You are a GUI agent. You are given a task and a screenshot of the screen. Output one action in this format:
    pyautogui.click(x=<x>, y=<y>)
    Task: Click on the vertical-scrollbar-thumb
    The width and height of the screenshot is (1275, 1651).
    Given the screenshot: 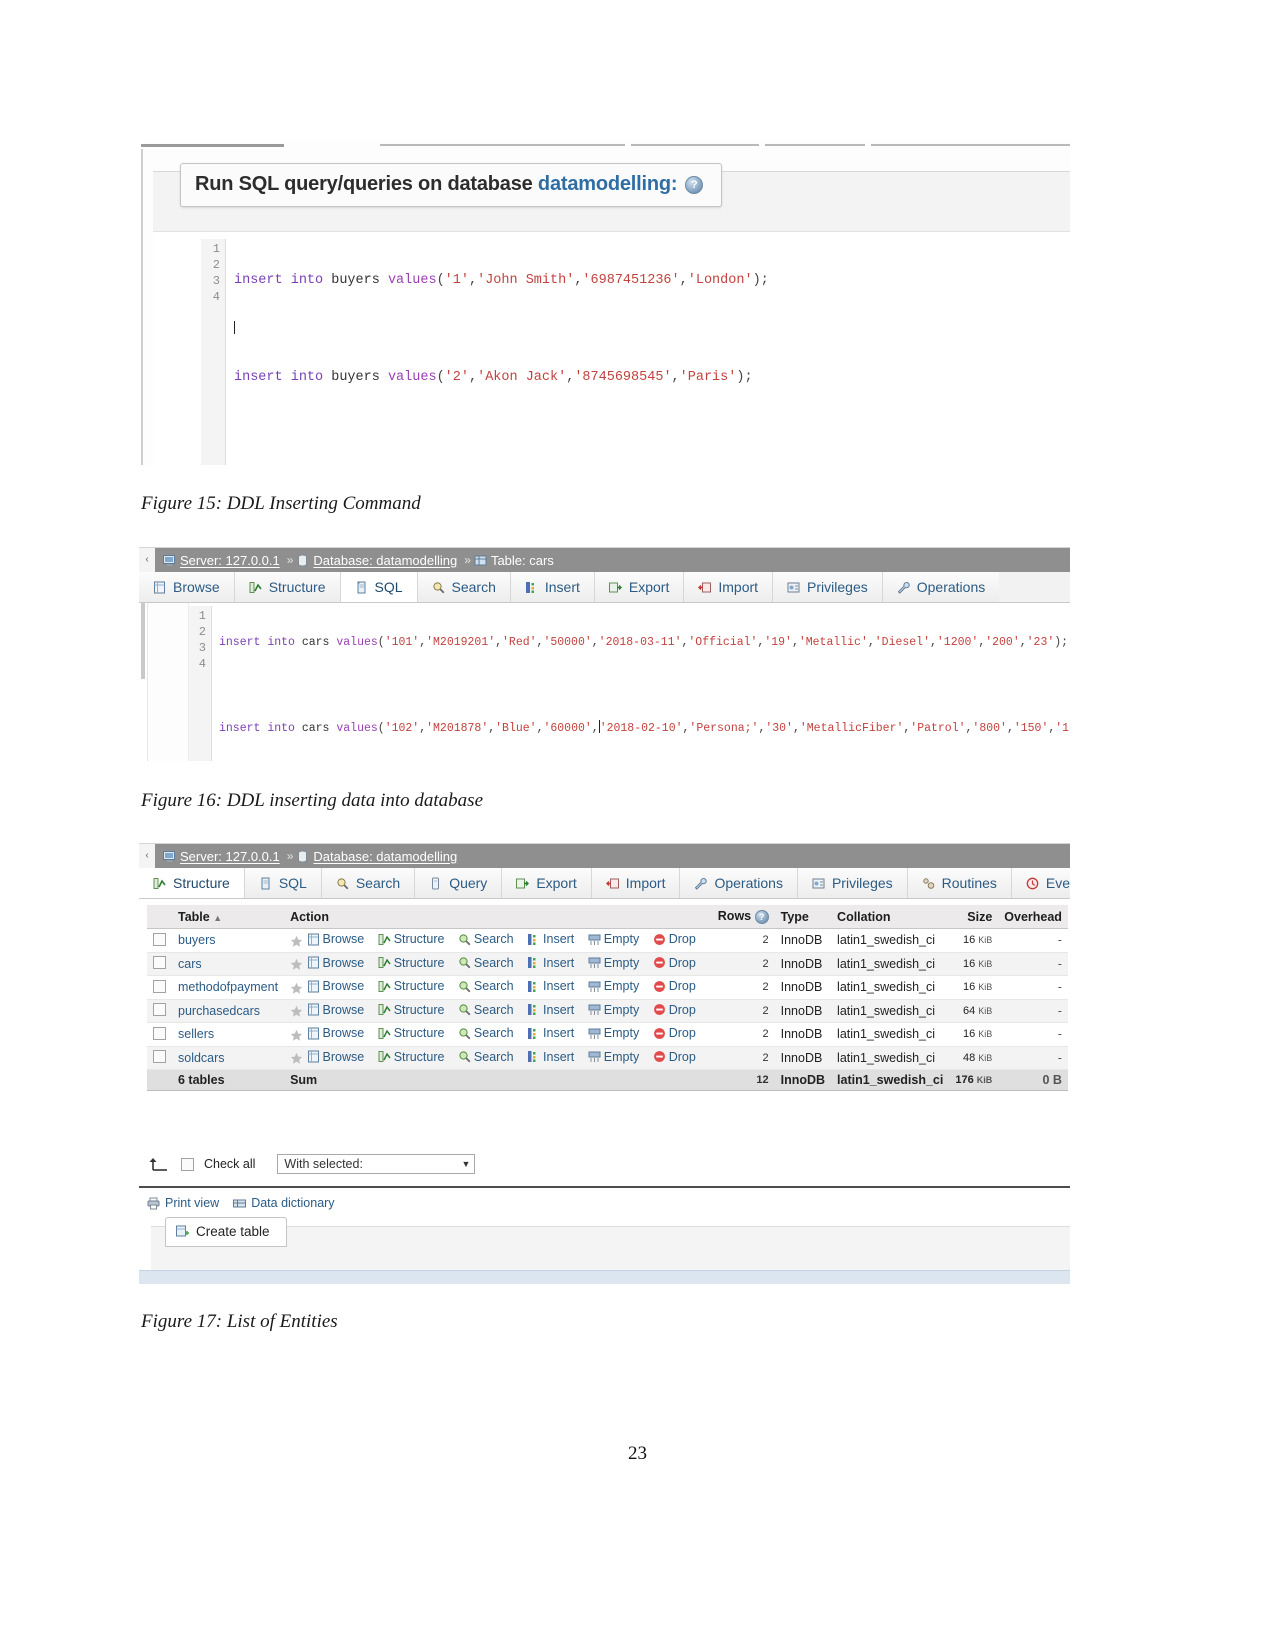 What is the action you would take?
    pyautogui.click(x=143, y=641)
    